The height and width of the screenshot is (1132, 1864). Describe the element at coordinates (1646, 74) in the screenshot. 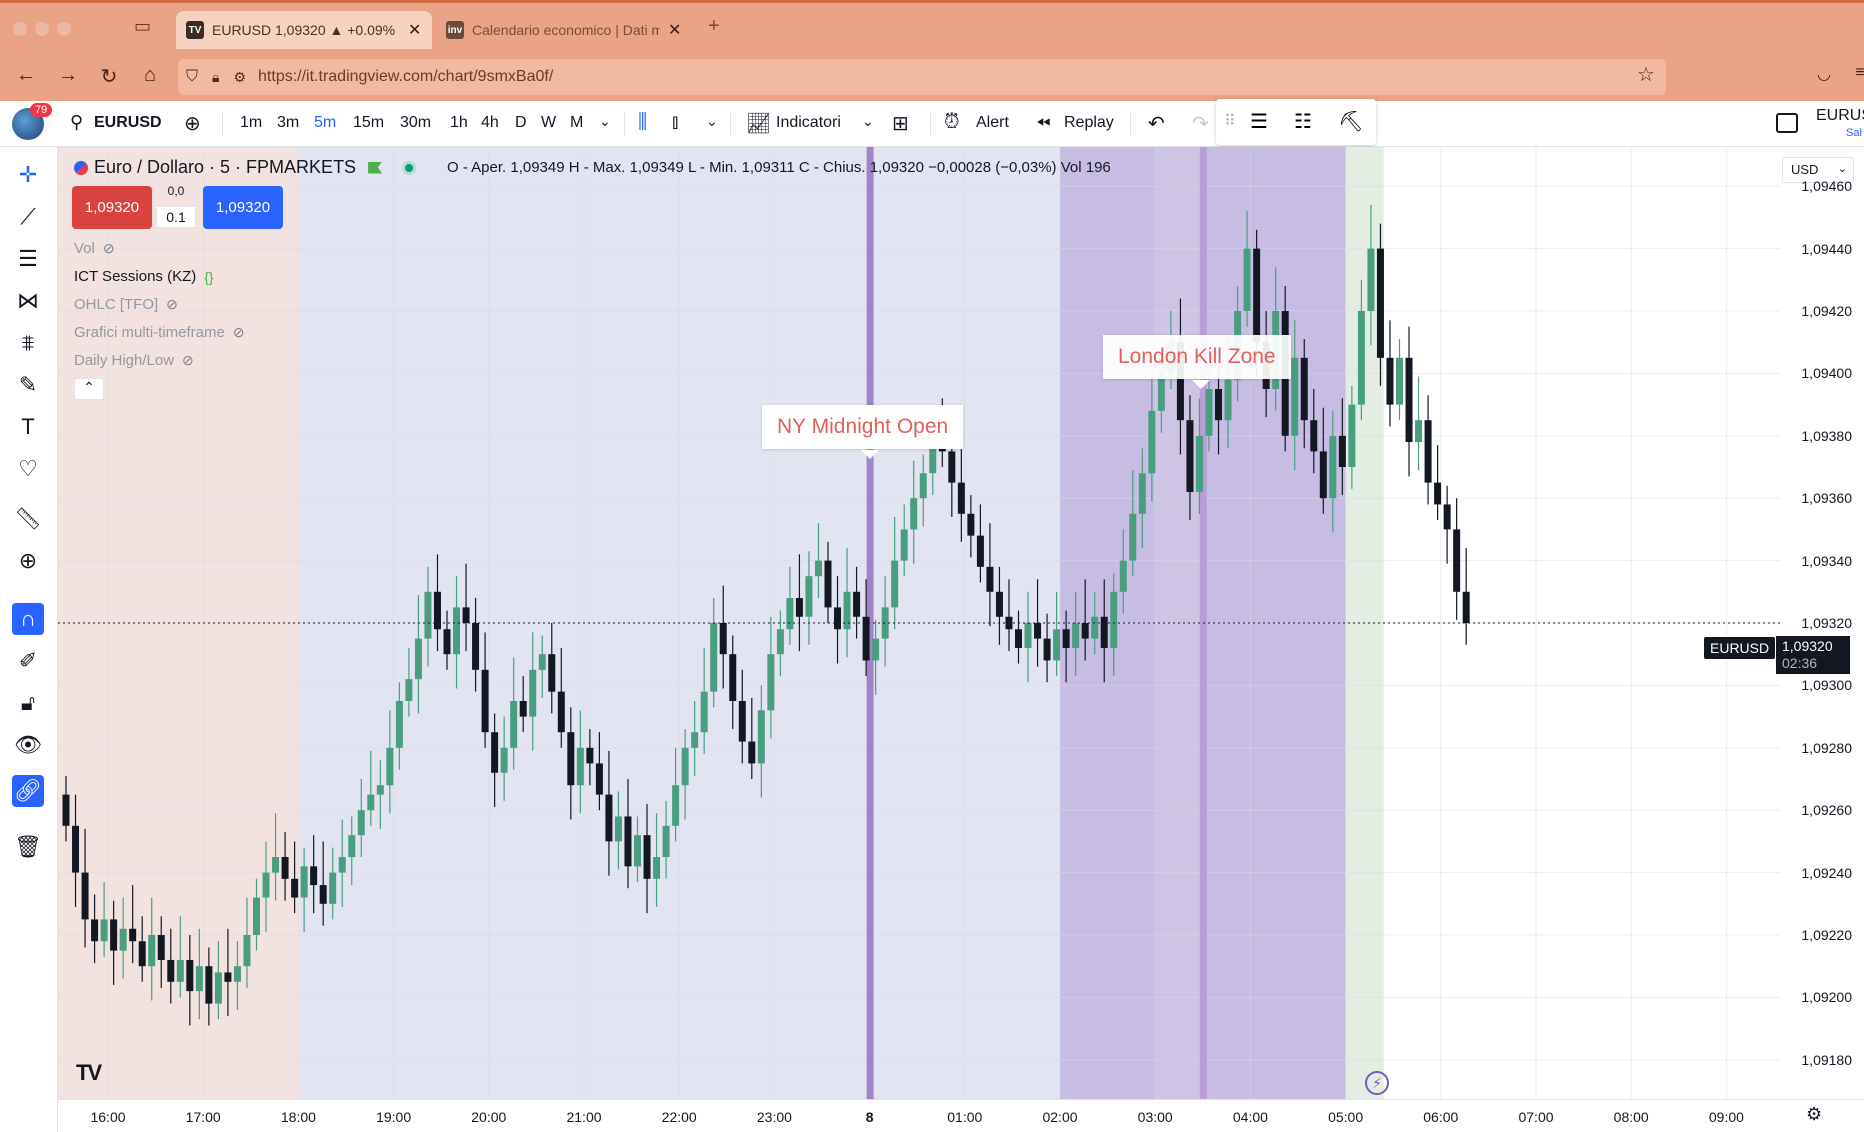

I see `bookmark-star-icon: ☆` at that location.